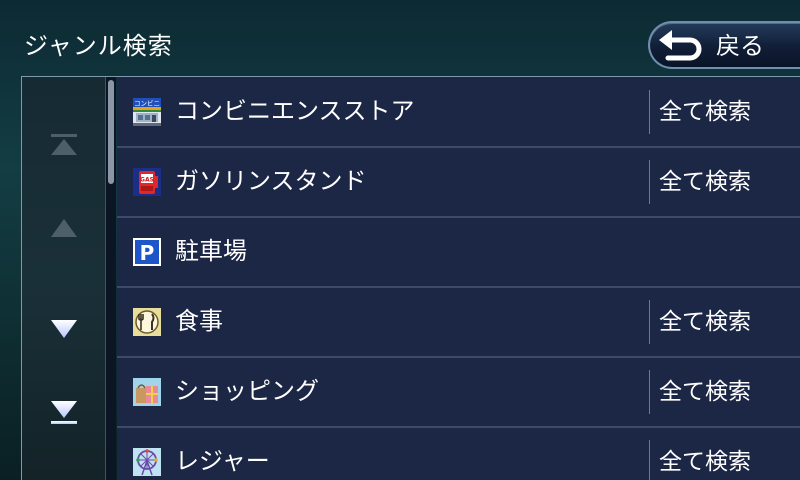 The height and width of the screenshot is (480, 800). Describe the element at coordinates (458, 183) in the screenshot. I see `list-item-gas-station: GAS ガソリンスタンド 全て検索` at that location.